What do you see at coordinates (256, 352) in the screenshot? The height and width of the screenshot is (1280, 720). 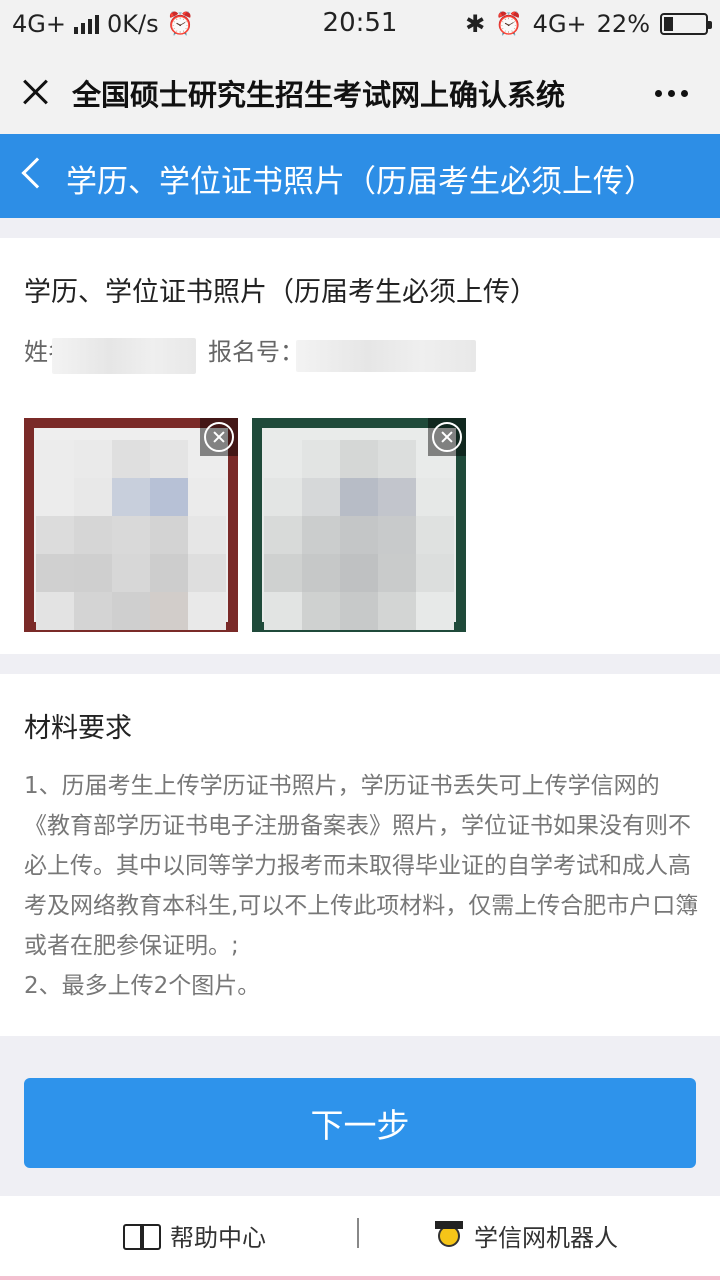 I see `registration-number-label: 报名号：` at bounding box center [256, 352].